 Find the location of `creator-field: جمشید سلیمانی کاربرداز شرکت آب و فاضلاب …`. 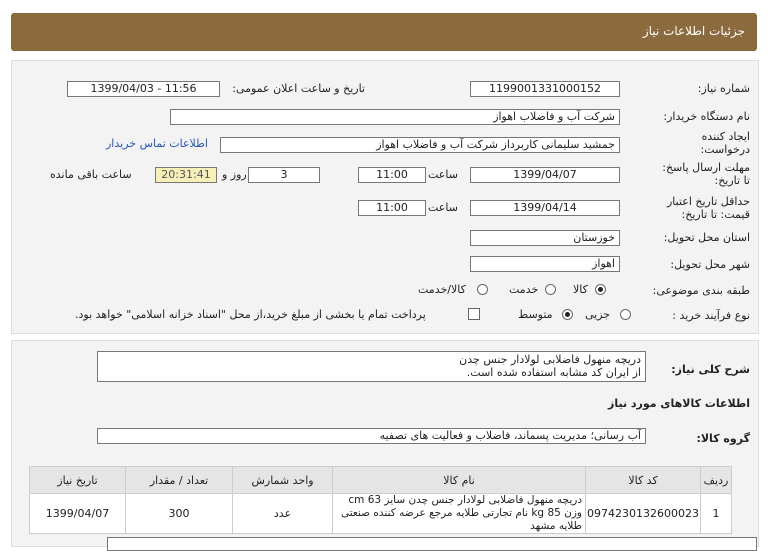

creator-field: جمشید سلیمانی کاربرداز شرکت آب و فاضلاب … is located at coordinates (420, 145).